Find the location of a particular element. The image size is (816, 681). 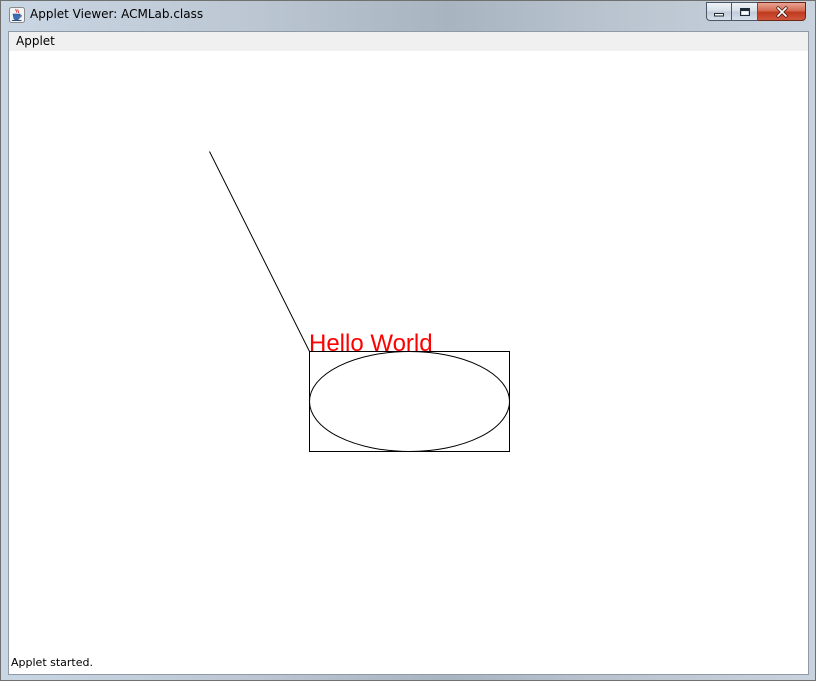

maximize-icon is located at coordinates (744, 11).